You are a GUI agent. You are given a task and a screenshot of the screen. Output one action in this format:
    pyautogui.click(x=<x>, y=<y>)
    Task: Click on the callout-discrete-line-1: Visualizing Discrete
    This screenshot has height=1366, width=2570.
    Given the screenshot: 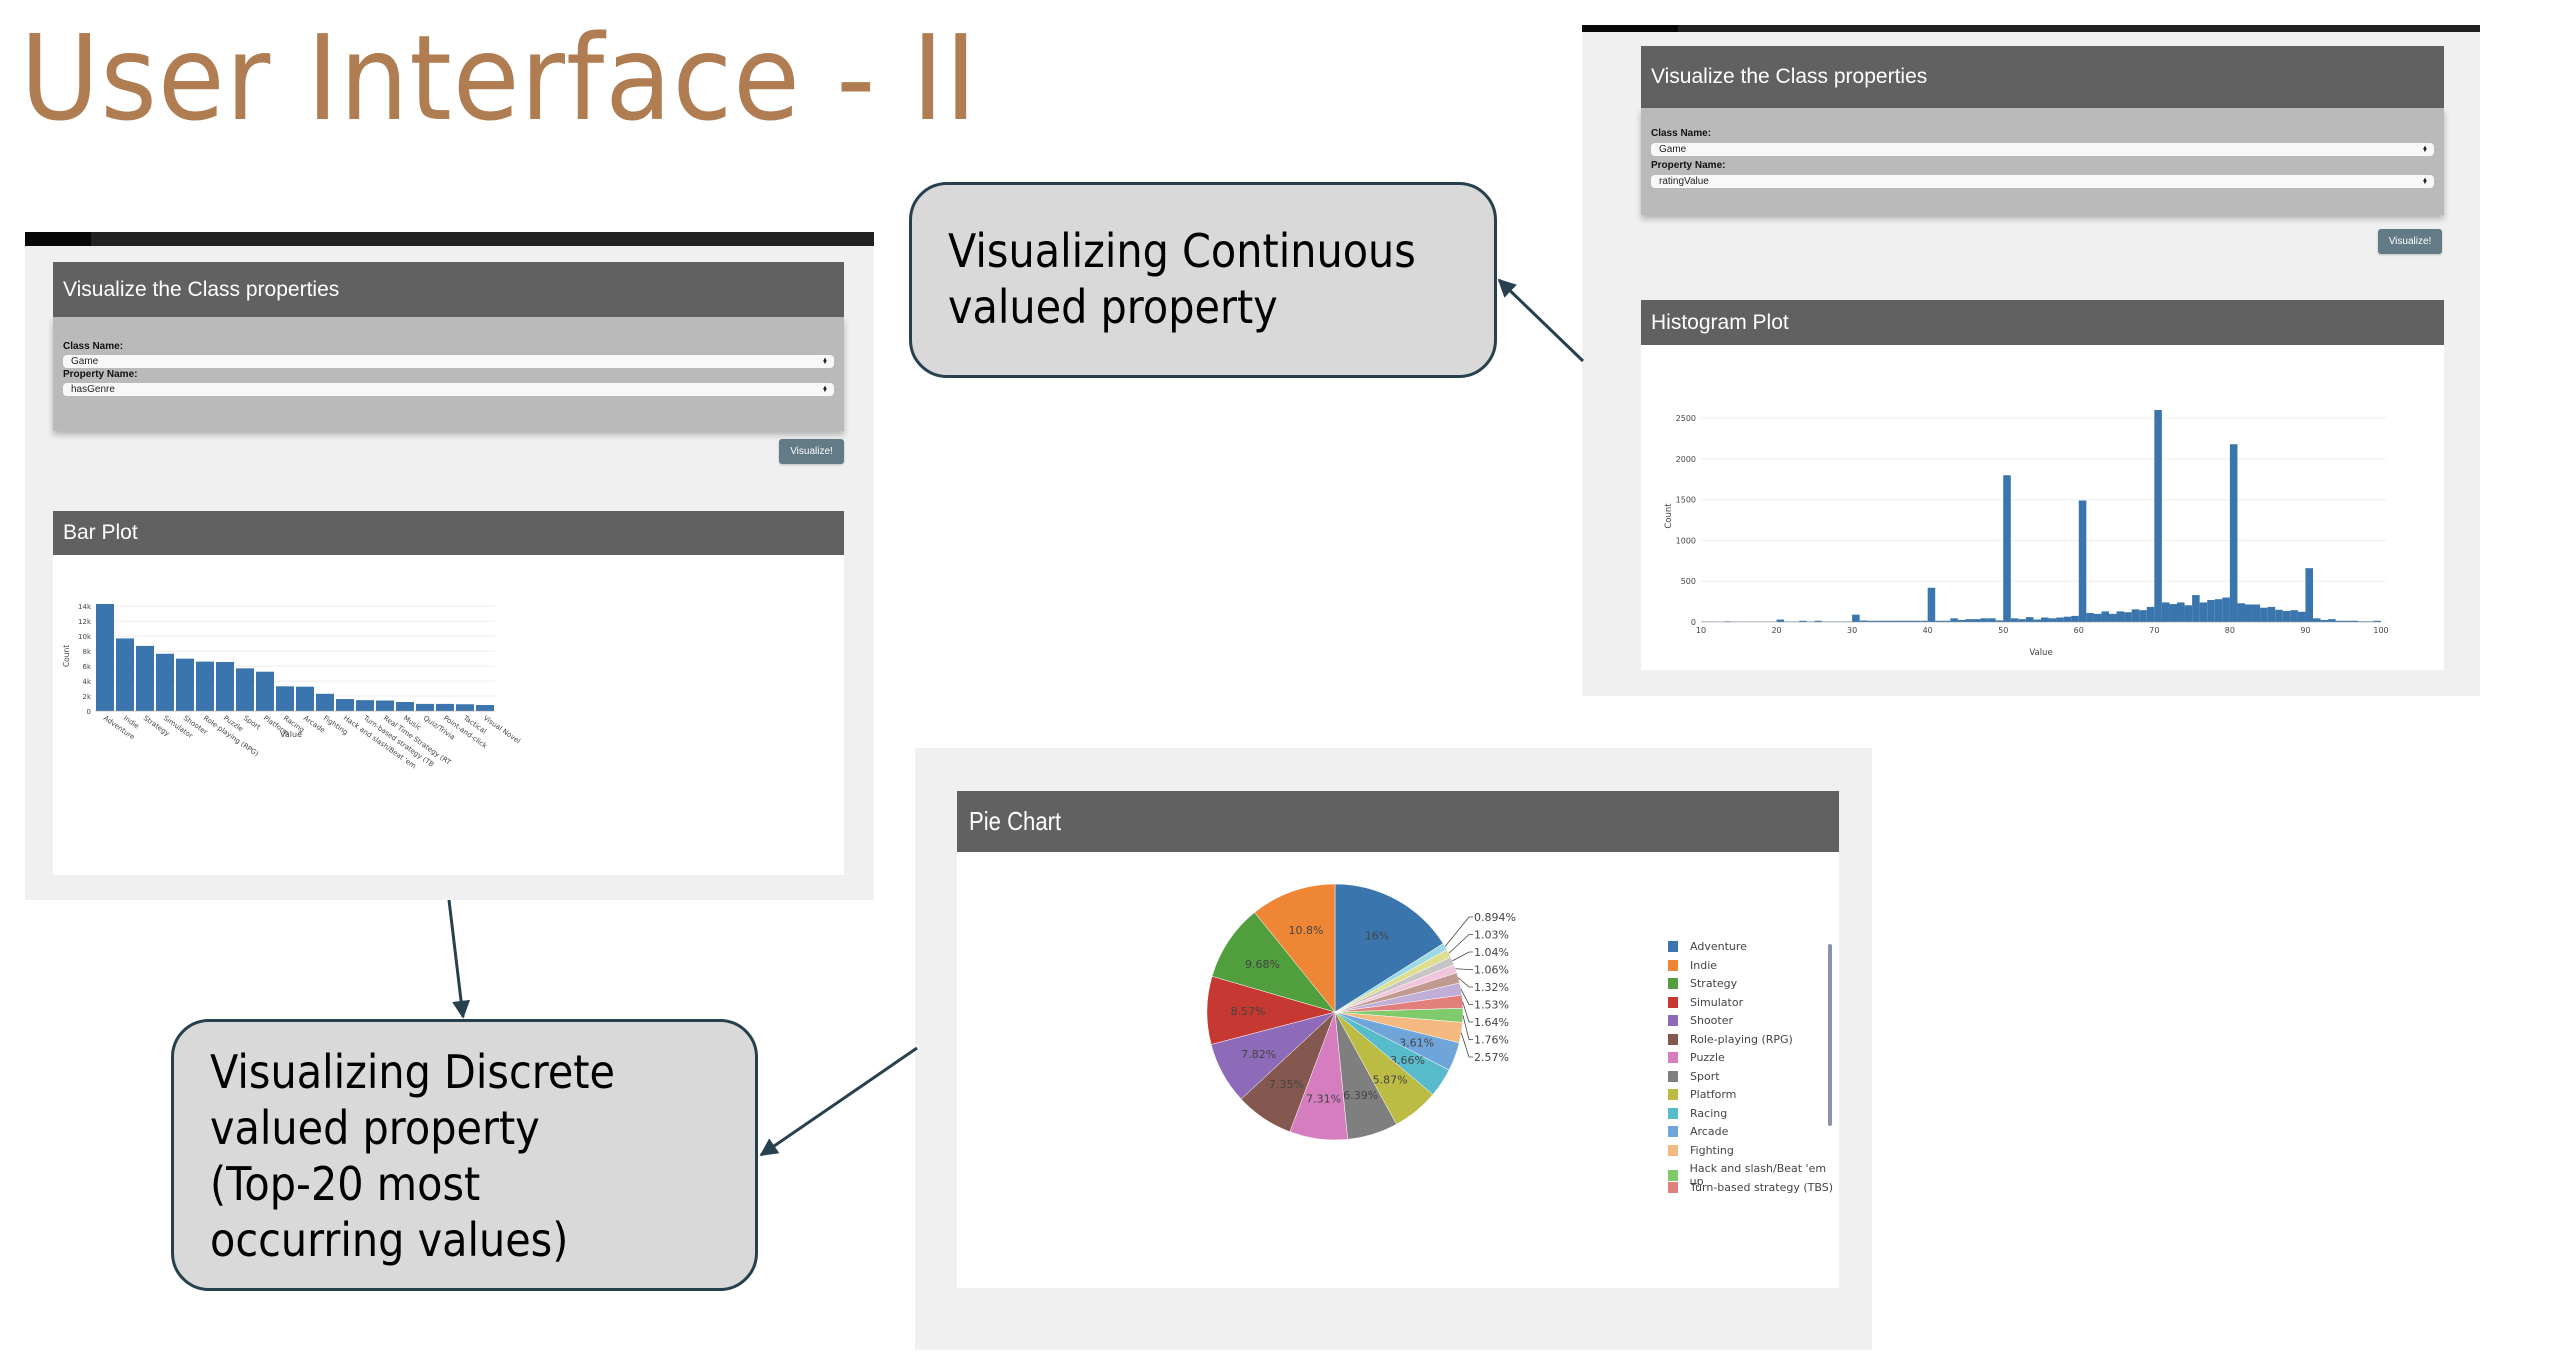 What is the action you would take?
    pyautogui.click(x=413, y=1072)
    